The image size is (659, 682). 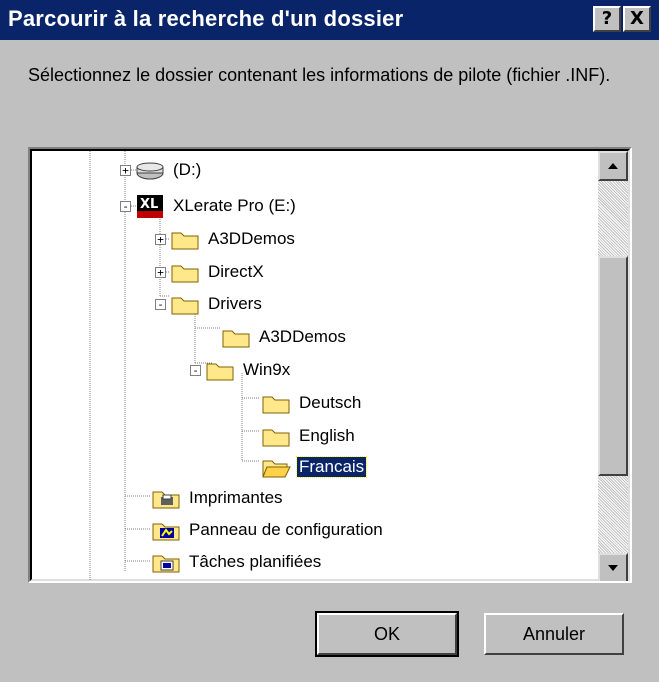 I want to click on tree-item: - XL XLerate Pro (E:), so click(x=209, y=206).